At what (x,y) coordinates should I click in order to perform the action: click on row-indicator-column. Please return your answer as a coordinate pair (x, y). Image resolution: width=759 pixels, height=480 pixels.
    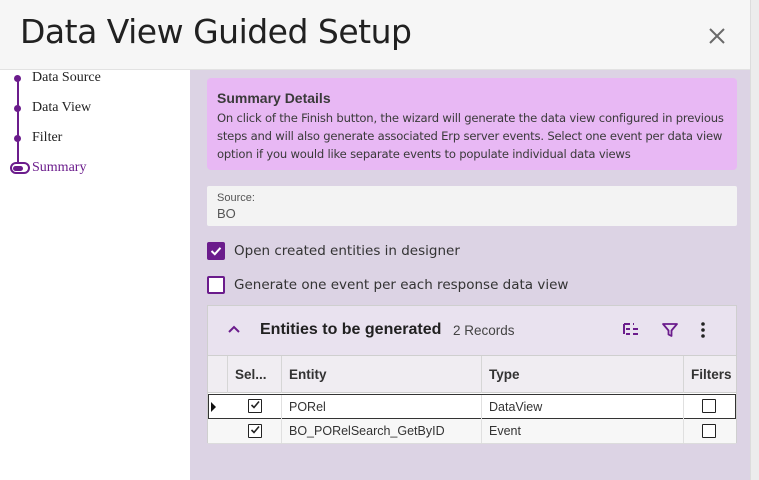
    Looking at the image, I should click on (218, 374).